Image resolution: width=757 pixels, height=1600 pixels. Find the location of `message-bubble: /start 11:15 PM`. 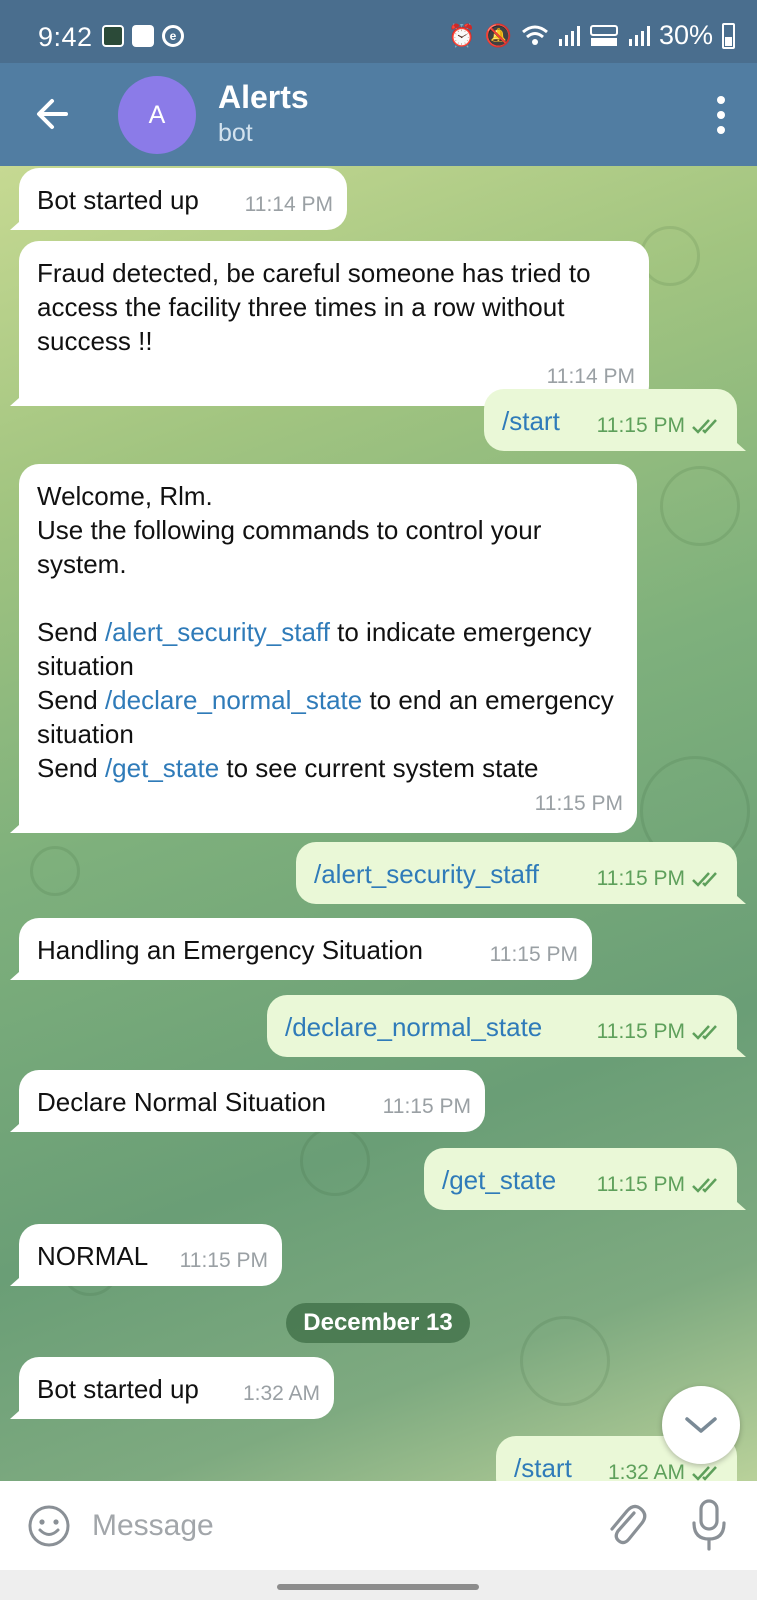

message-bubble: /start 11:15 PM is located at coordinates (610, 420).